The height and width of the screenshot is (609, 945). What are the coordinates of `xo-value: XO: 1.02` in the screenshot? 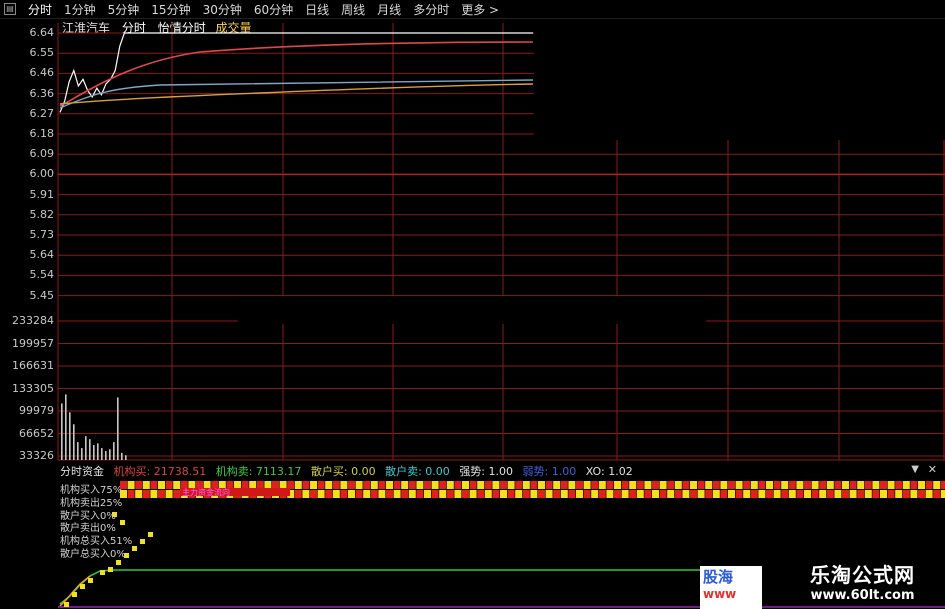 It's located at (609, 471).